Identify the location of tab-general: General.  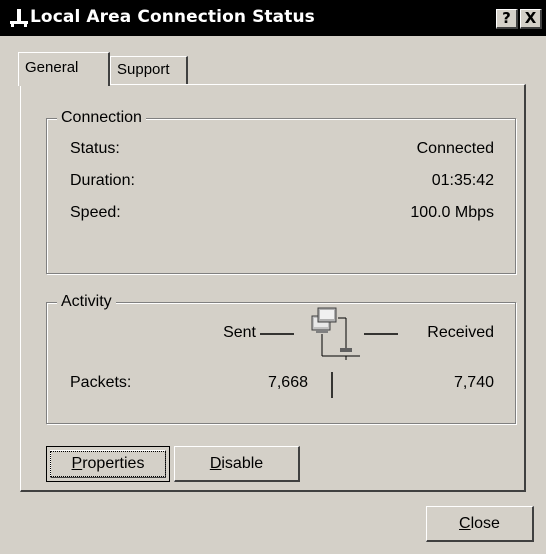
(64, 69).